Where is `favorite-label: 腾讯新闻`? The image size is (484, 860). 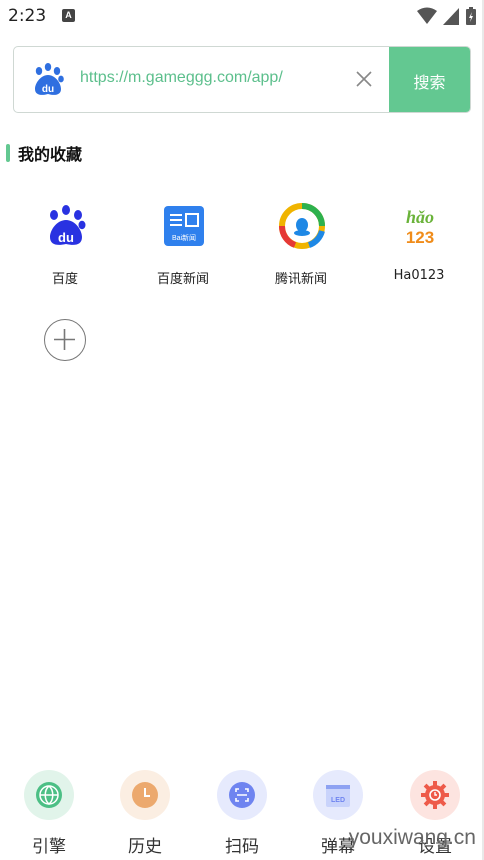 favorite-label: 腾讯新闻 is located at coordinates (300, 279).